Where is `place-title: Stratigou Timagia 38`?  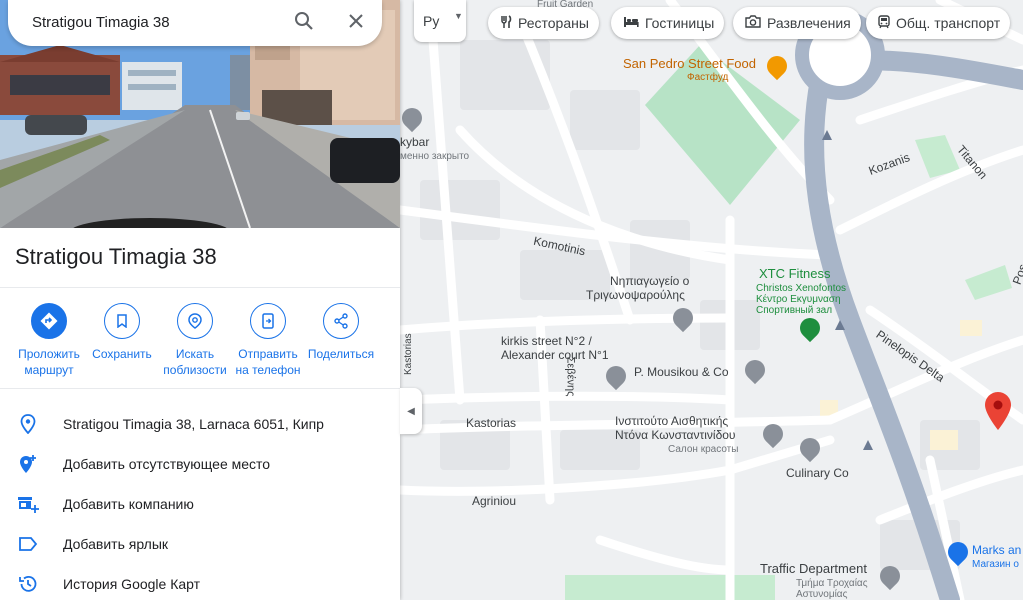
place-title: Stratigou Timagia 38 is located at coordinates (116, 256).